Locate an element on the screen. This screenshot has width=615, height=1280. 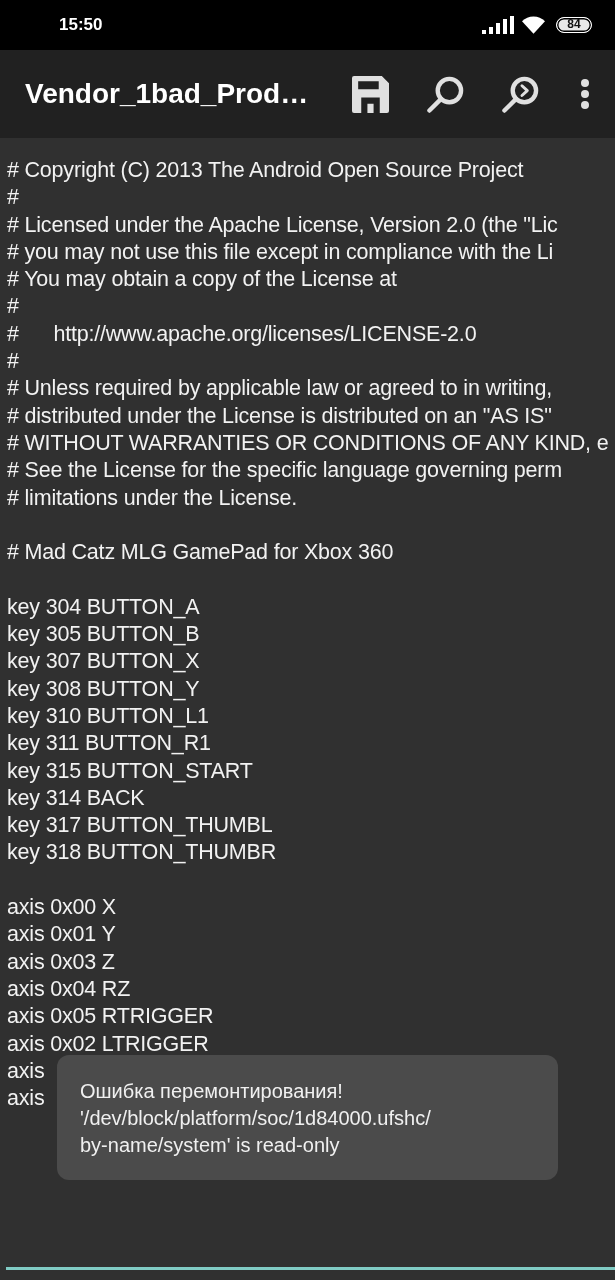
code-line: key 317 BUTTON_THUMBL is located at coordinates (140, 826).